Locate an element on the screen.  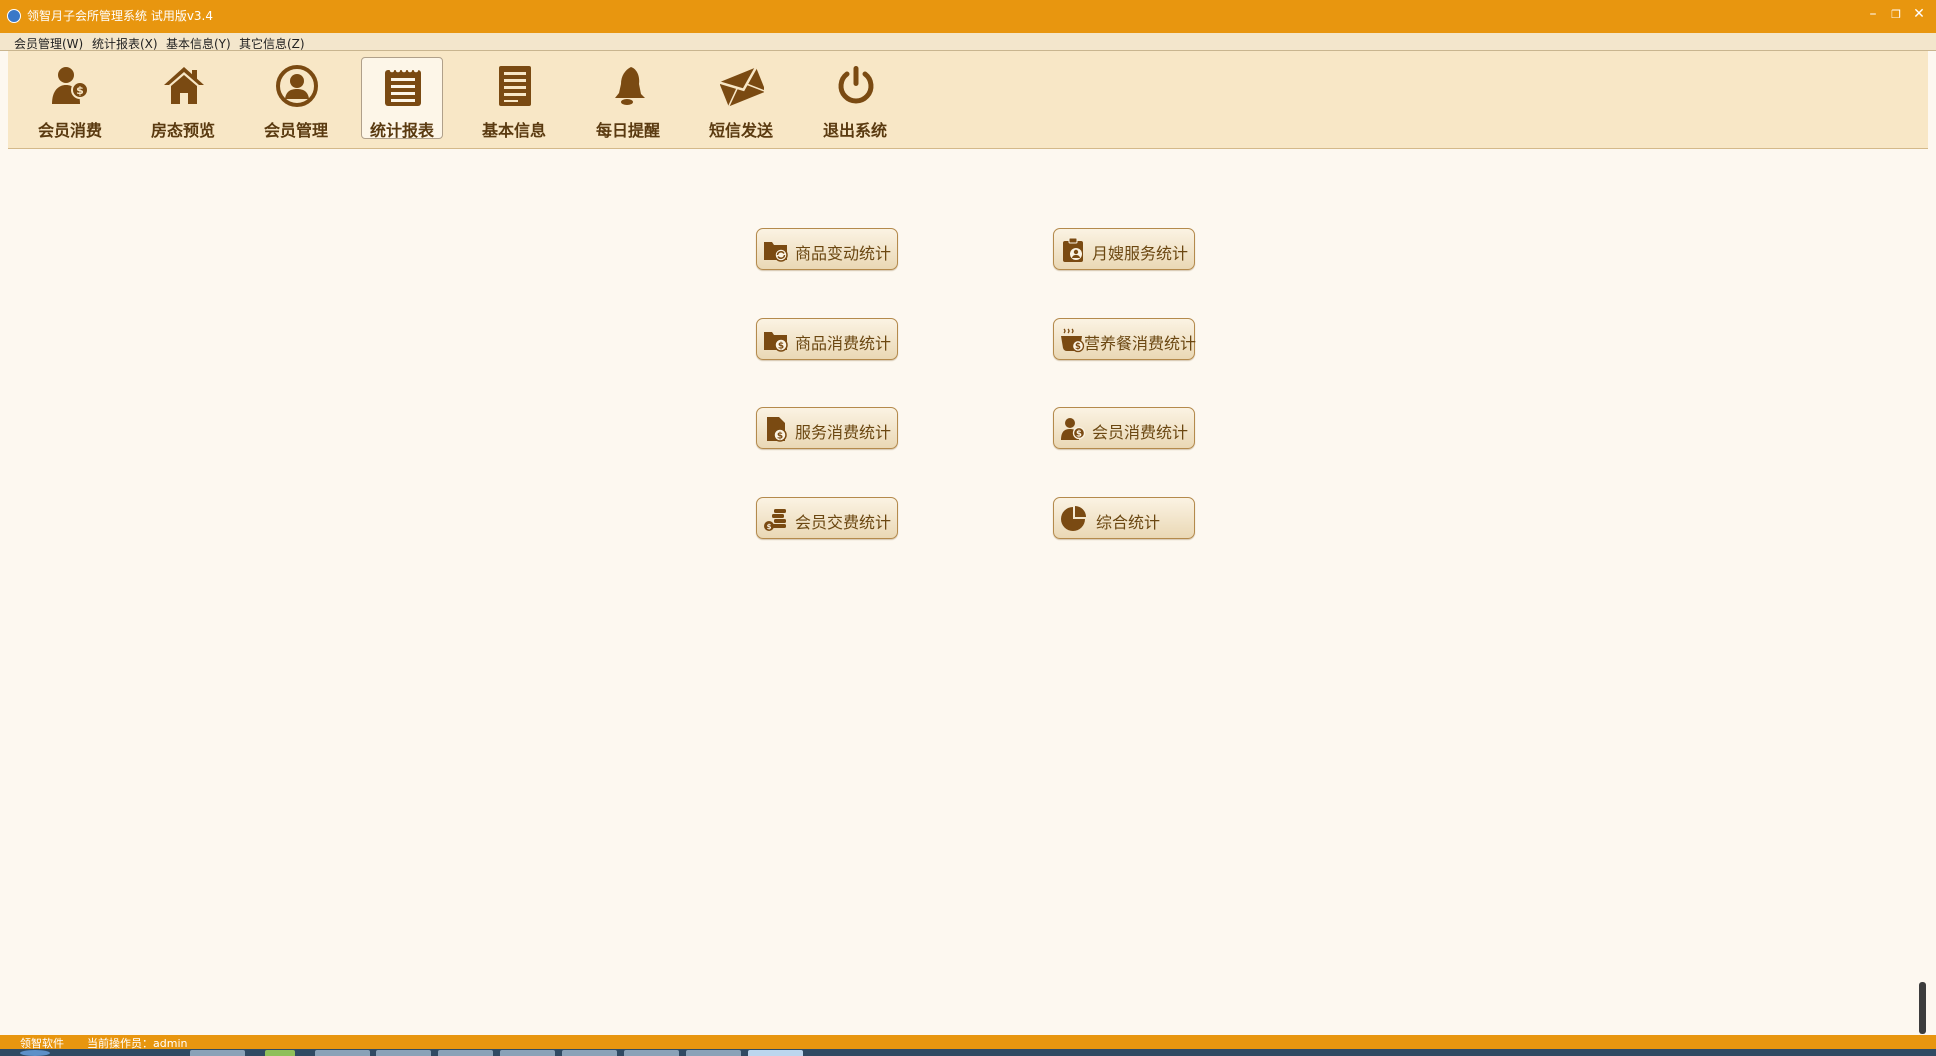
toolbar-sms-button: 短信发送 is located at coordinates (741, 98).